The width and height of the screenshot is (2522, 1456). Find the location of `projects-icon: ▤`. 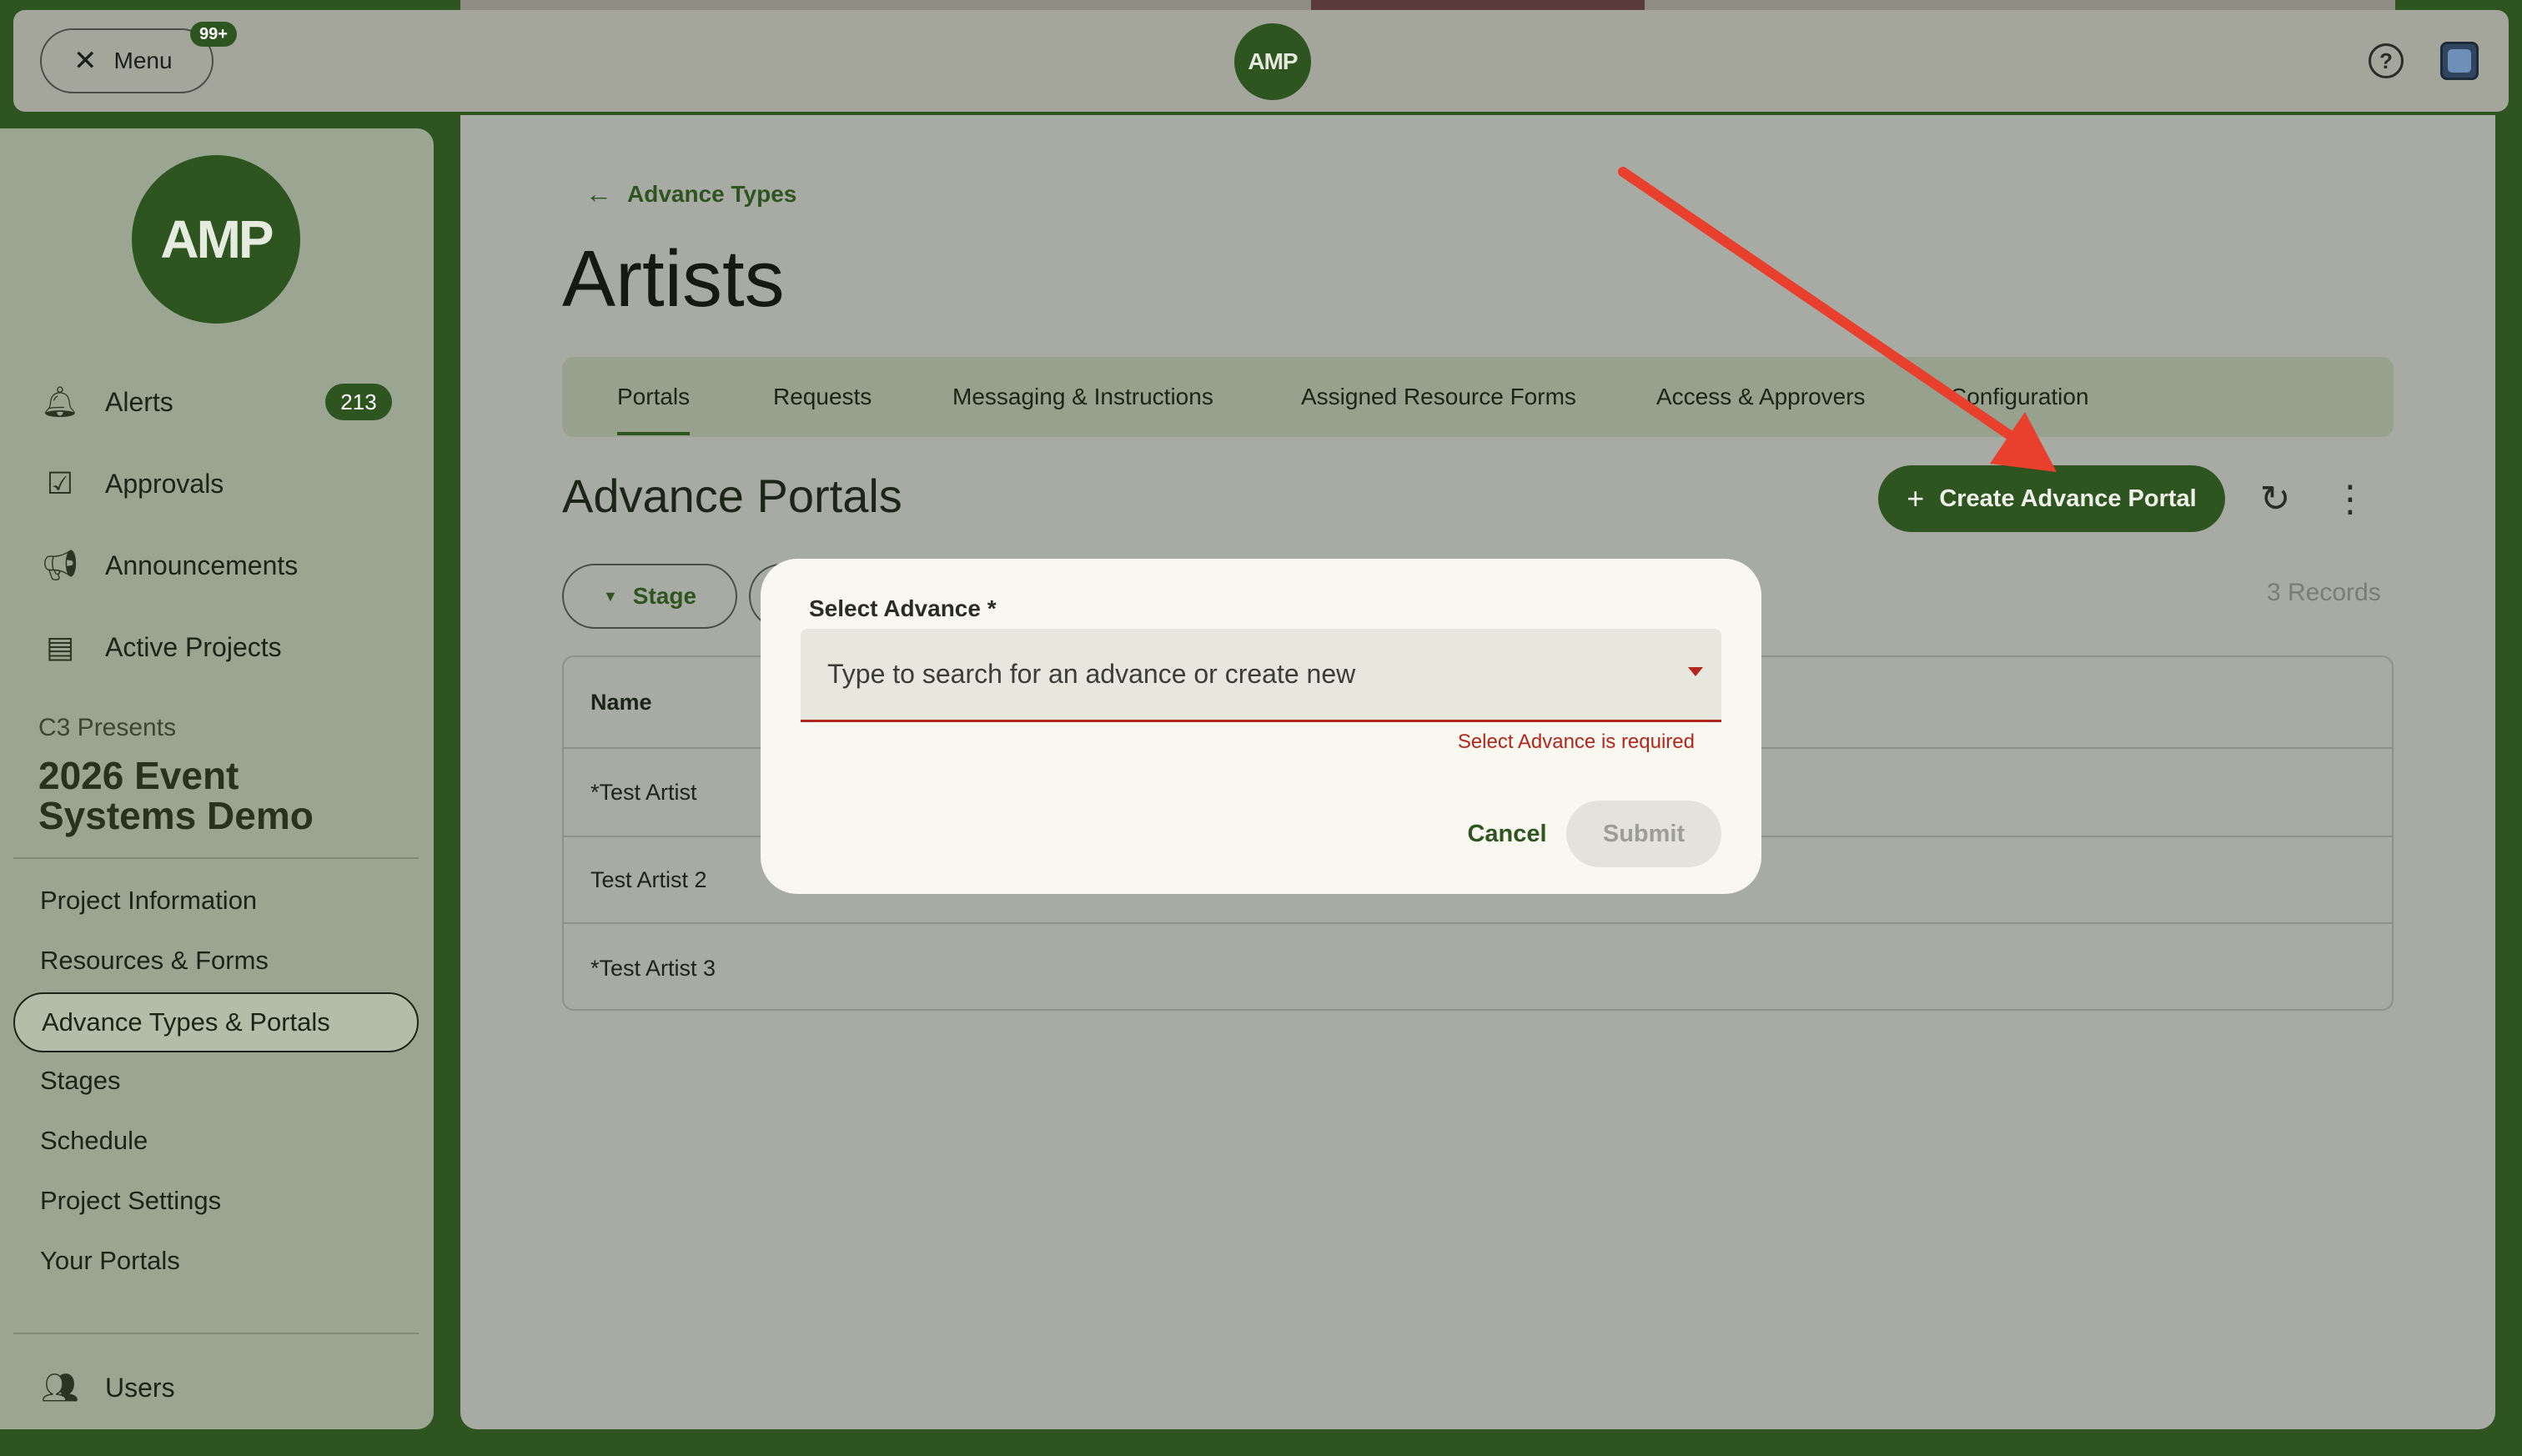

projects-icon: ▤ is located at coordinates (59, 647).